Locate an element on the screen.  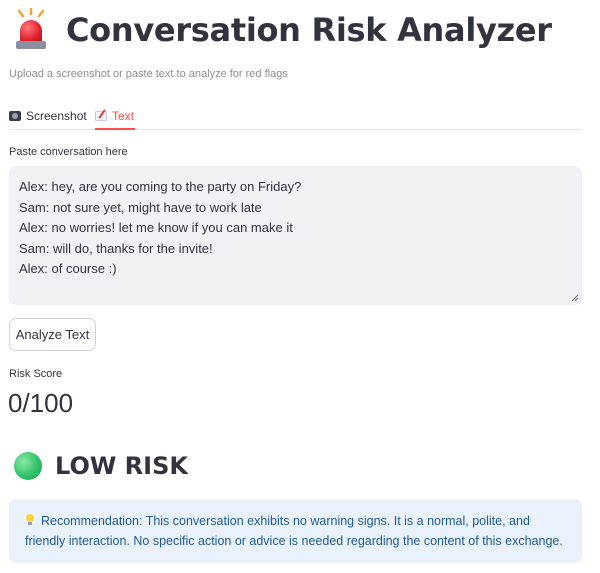
tab-text-label: Text is located at coordinates (123, 116).